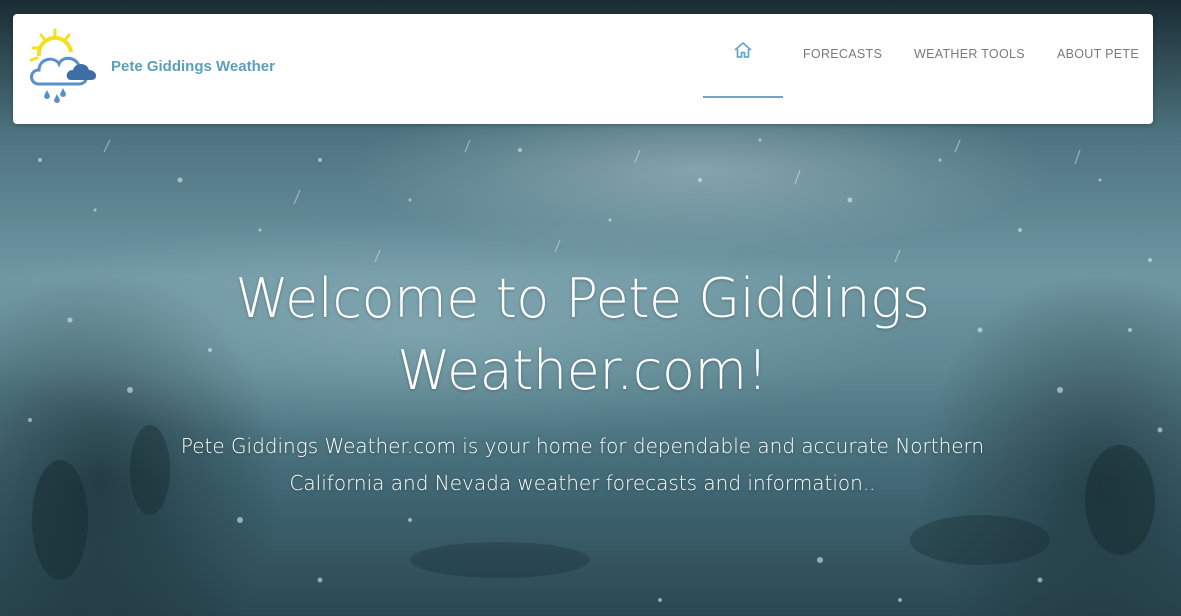 The height and width of the screenshot is (616, 1181). I want to click on hero-headline: Welcome to Pete Giddings Weather.com!, so click(582, 334).